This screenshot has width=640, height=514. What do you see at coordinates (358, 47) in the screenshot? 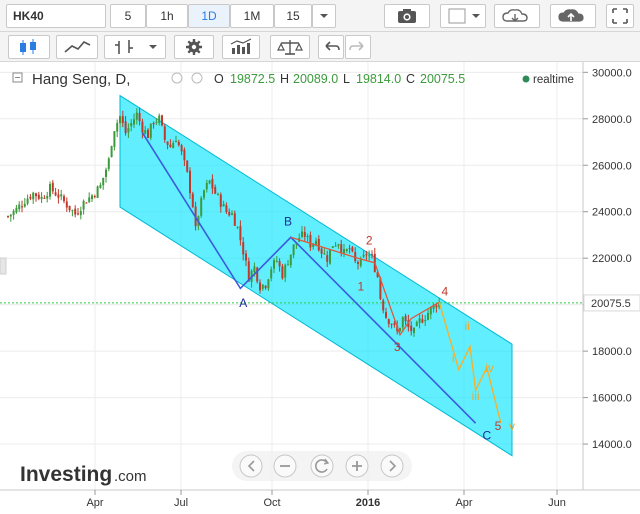
I see `redo-button` at bounding box center [358, 47].